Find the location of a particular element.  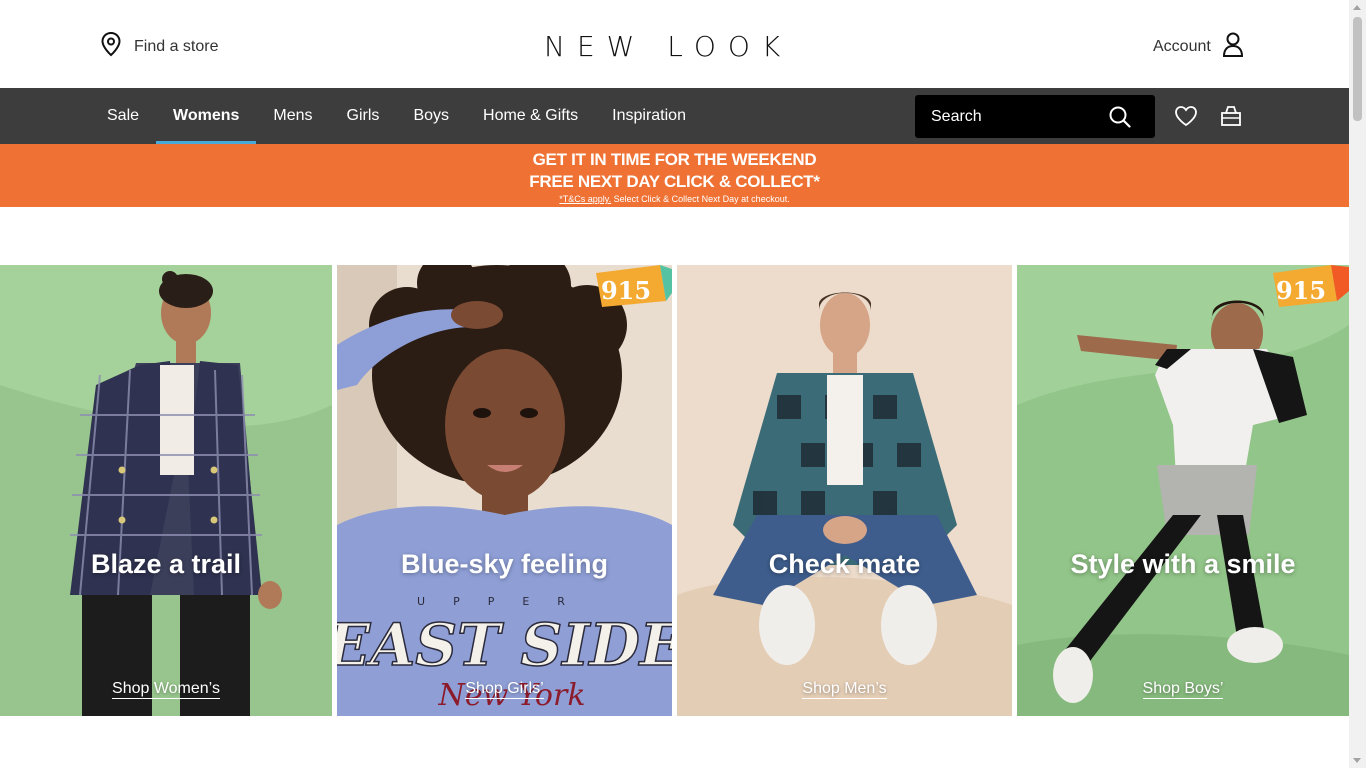

tile-womens: Blaze a trail Shop Women’s is located at coordinates (166, 490).